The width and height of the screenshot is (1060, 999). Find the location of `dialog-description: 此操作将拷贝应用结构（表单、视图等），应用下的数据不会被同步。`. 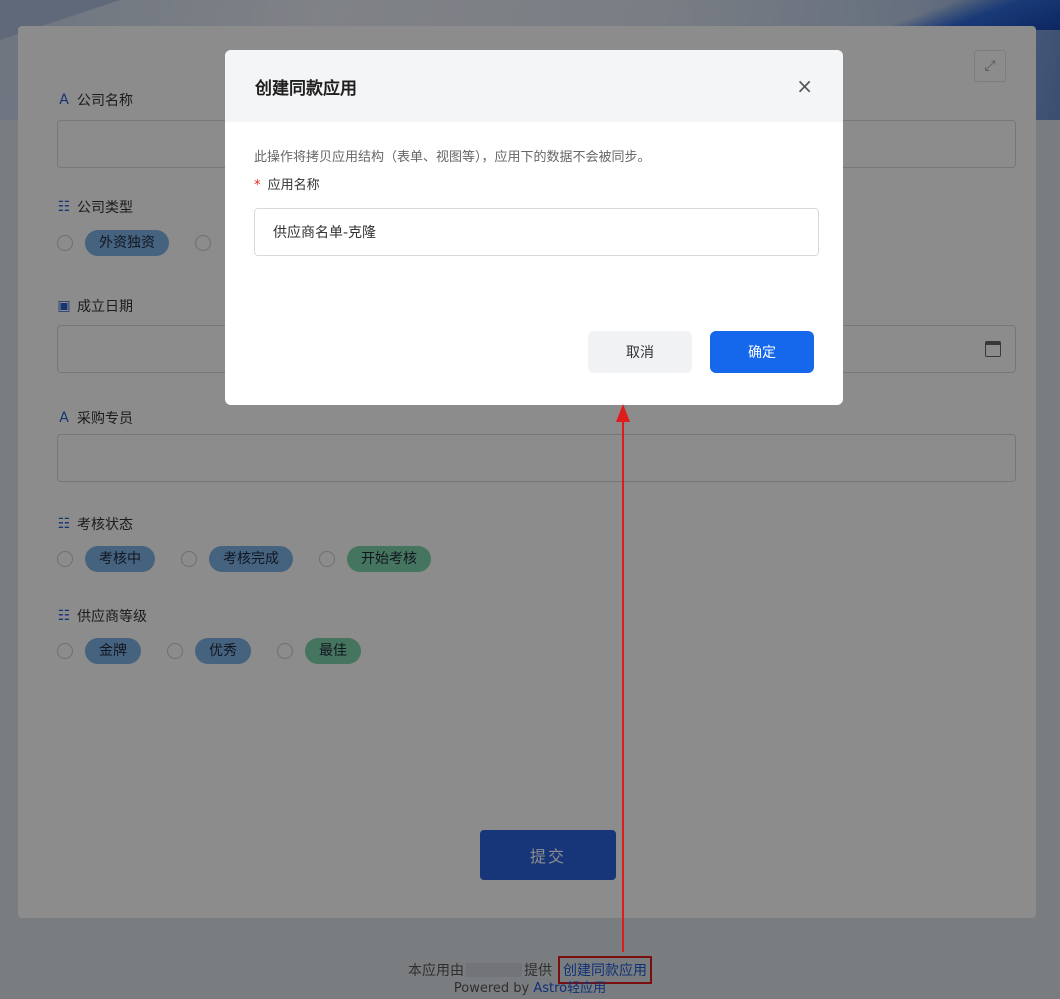

dialog-description: 此操作将拷贝应用结构（表单、视图等），应用下的数据不会被同步。 is located at coordinates (452, 157).